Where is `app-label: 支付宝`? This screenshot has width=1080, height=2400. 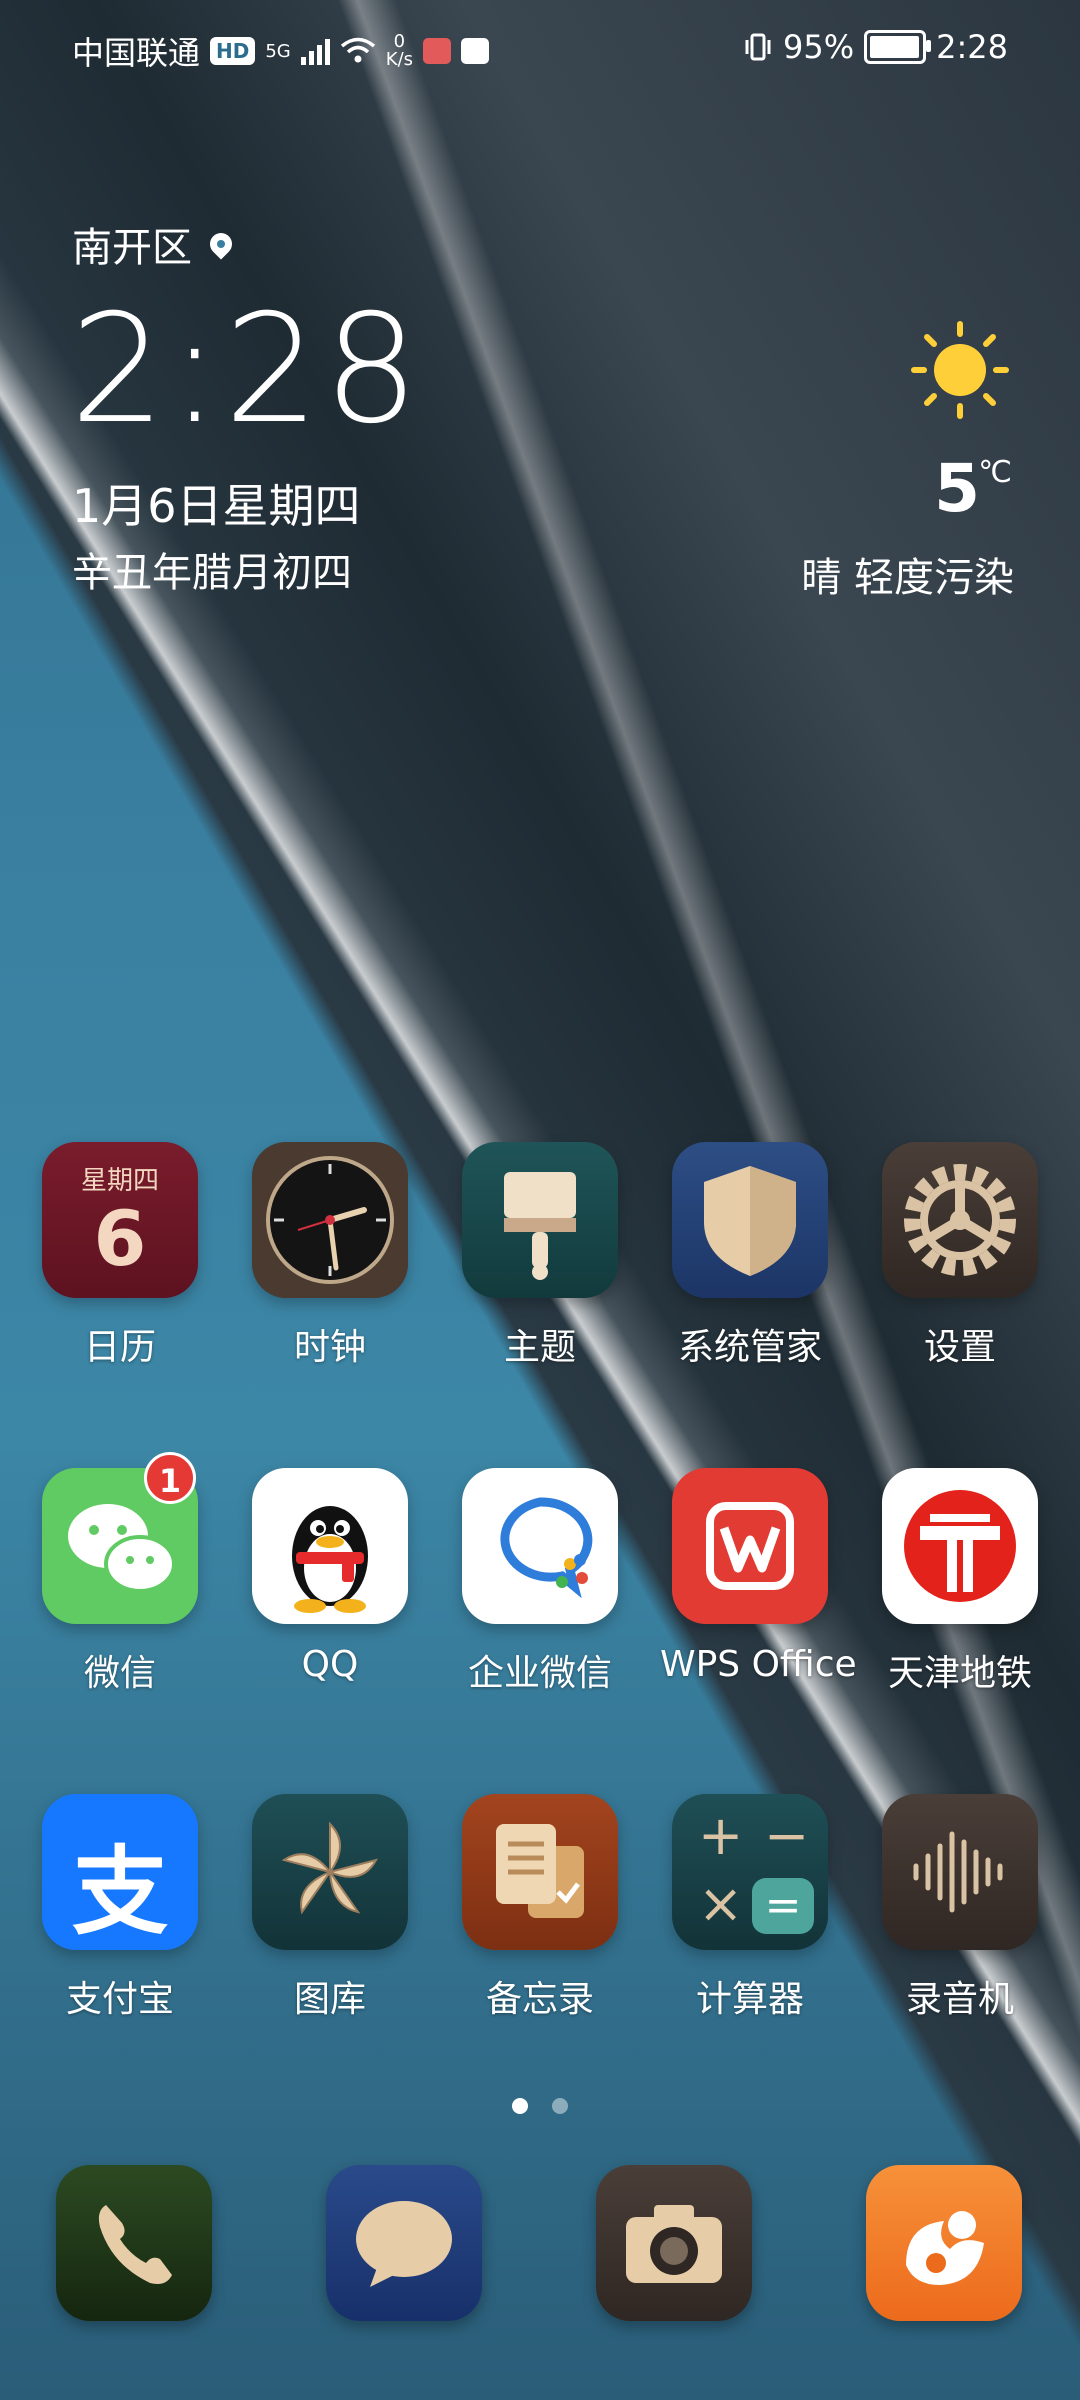 app-label: 支付宝 is located at coordinates (119, 1999).